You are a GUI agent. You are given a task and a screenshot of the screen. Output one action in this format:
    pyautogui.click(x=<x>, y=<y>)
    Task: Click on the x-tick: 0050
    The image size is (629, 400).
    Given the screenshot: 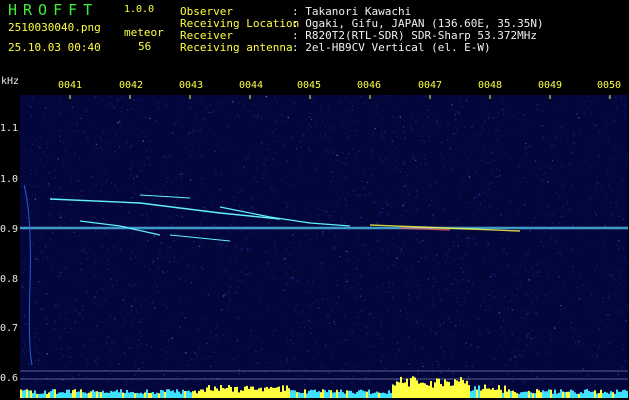 What is the action you would take?
    pyautogui.click(x=609, y=85)
    